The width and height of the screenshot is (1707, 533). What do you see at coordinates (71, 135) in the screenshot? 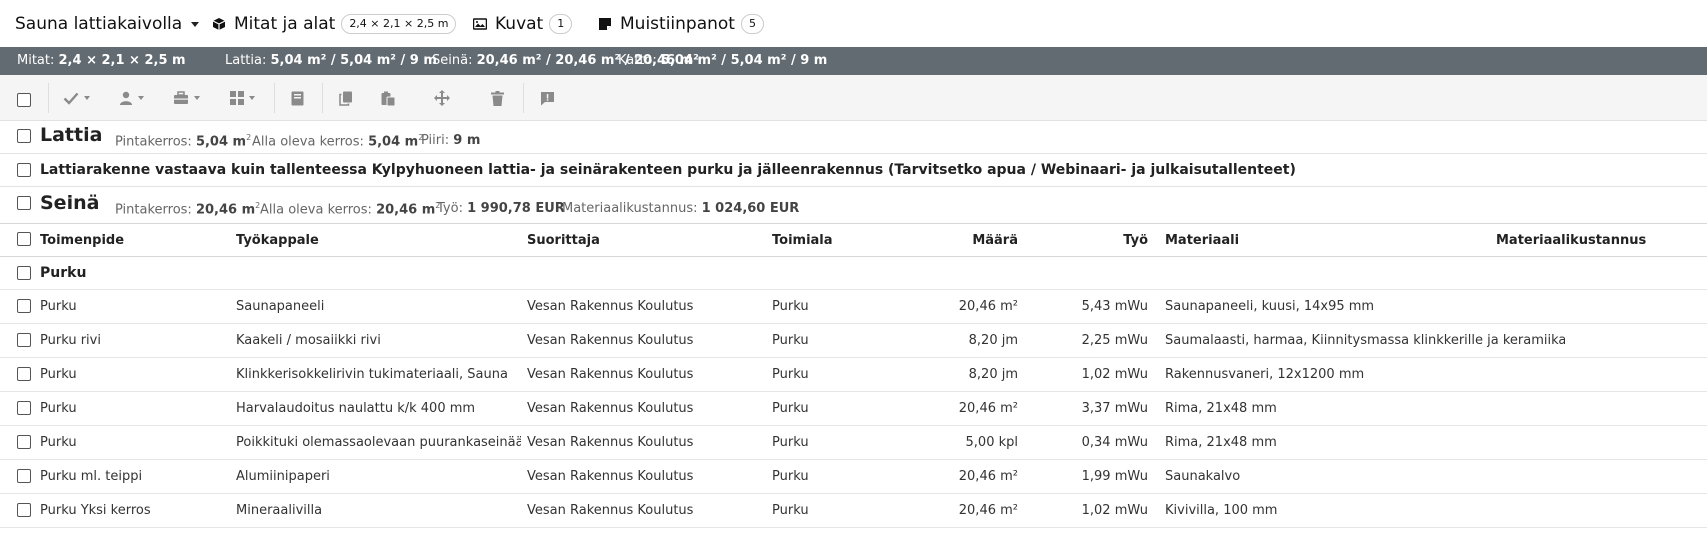
I see `section-title: Lattia` at bounding box center [71, 135].